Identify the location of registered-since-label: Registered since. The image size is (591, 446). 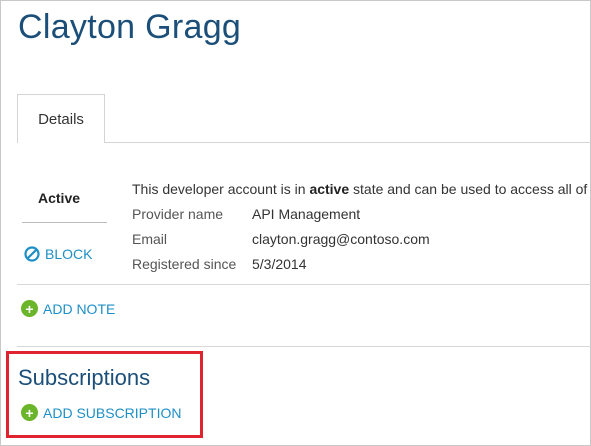
(184, 264).